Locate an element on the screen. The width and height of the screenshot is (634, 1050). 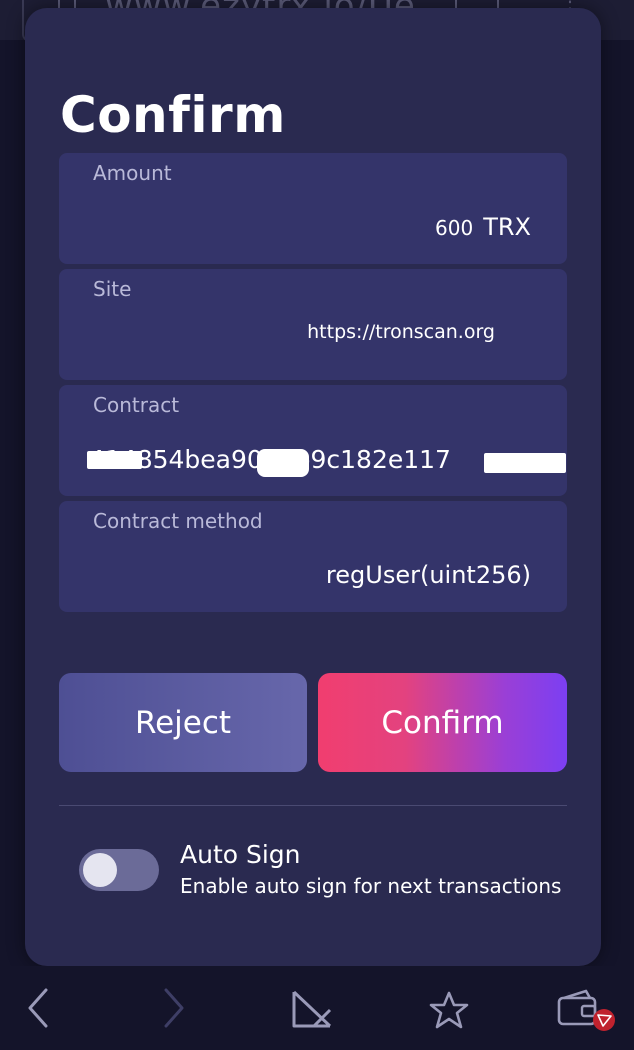
auto-sign-title: Auto Sign is located at coordinates (240, 854).